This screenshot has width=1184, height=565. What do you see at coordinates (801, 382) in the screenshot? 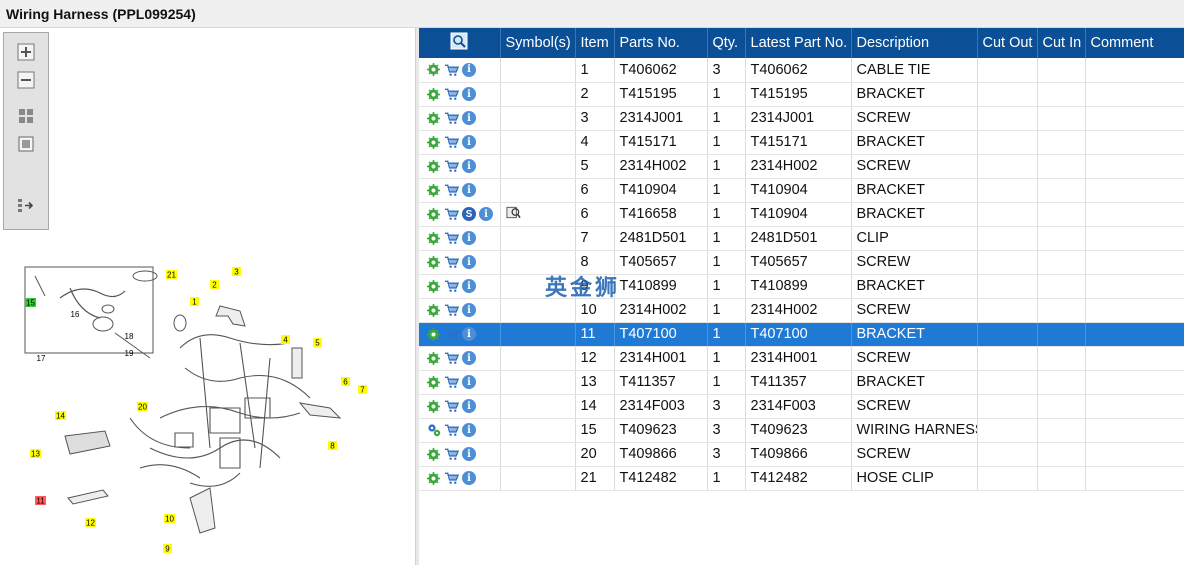
I see `table-row: i 13 T411357 1 T411357 BRACKET` at bounding box center [801, 382].